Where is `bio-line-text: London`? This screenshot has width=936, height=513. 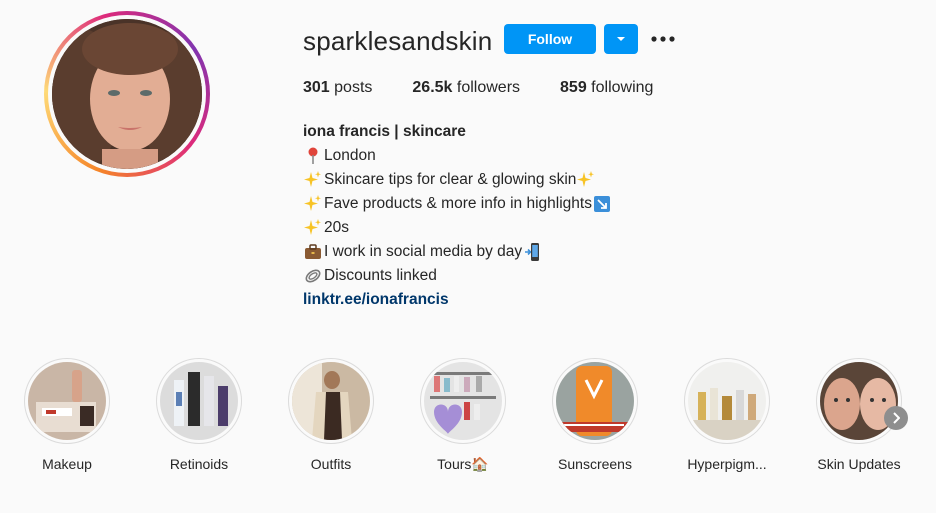
bio-line-text: London is located at coordinates (350, 155).